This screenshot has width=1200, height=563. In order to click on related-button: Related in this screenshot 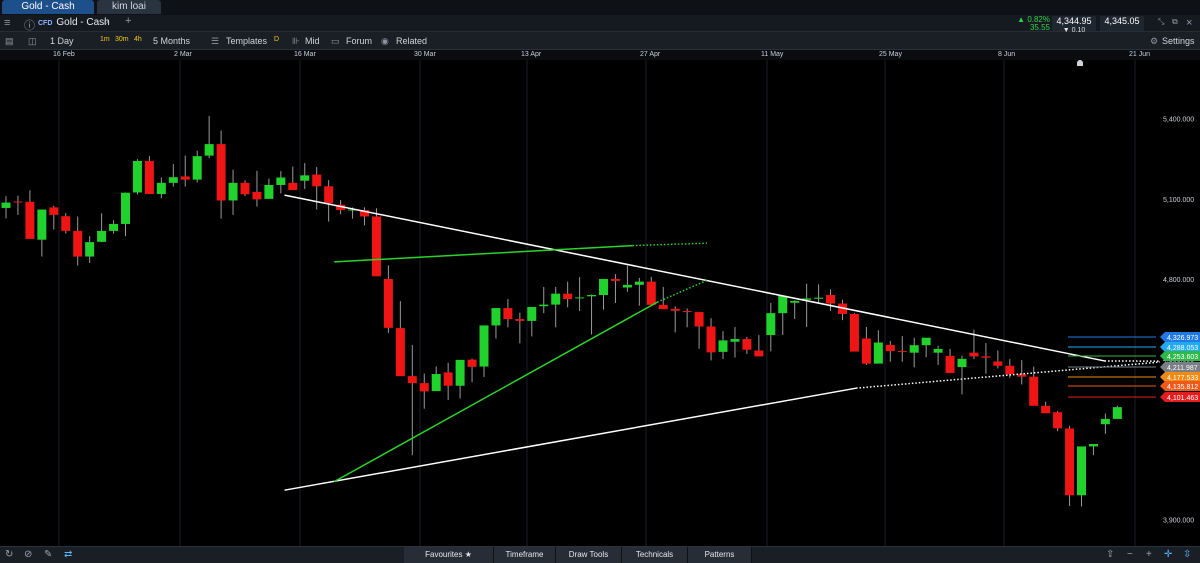, I will do `click(411, 41)`.